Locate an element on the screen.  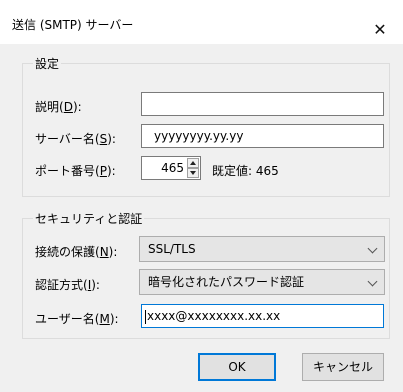
username-input: xxxx@xxxxxxxx.xx.xx is located at coordinates (262, 316).